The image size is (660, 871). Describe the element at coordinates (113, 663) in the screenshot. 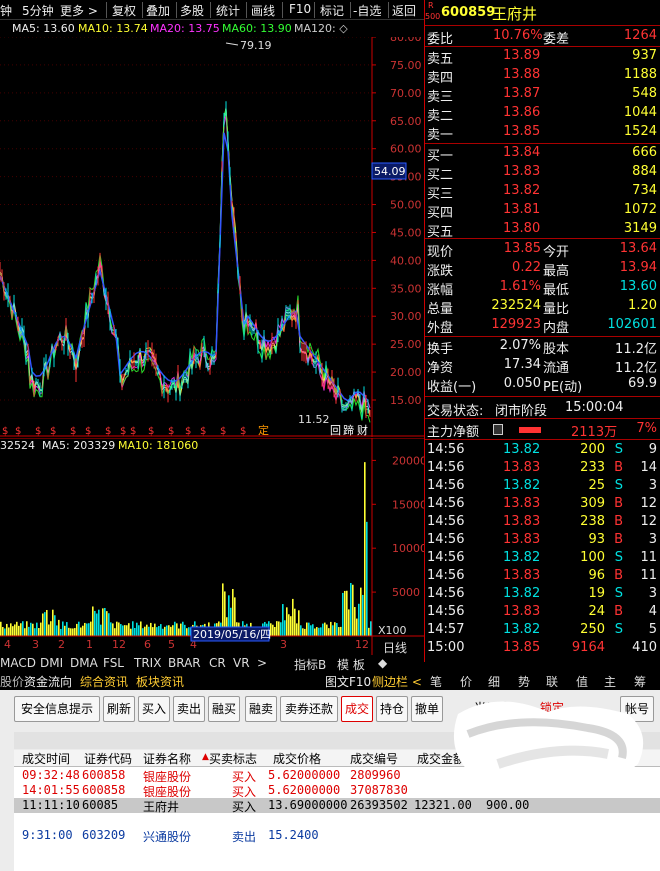

I see `tab-fsl: FSL` at that location.